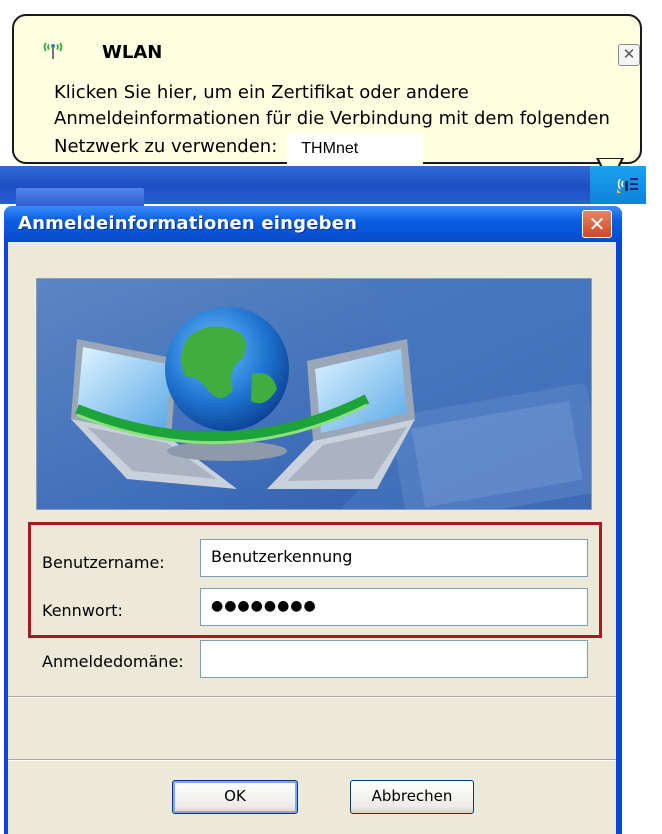  I want to click on ok-button-label: OK, so click(235, 796).